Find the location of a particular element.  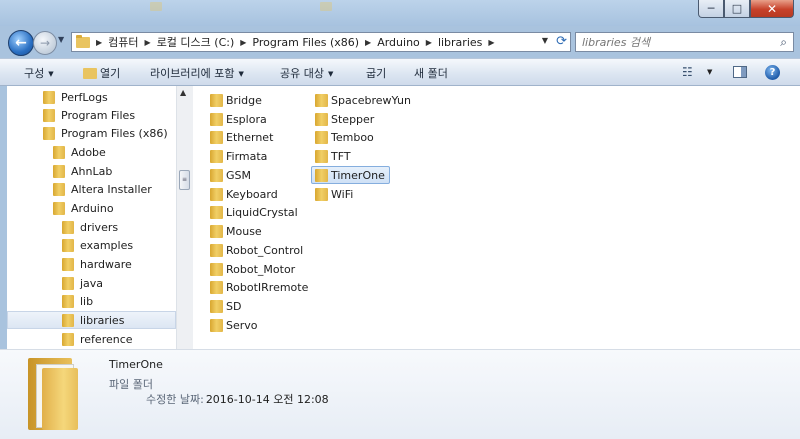

folder-item-servo: Servo is located at coordinates (236, 325).